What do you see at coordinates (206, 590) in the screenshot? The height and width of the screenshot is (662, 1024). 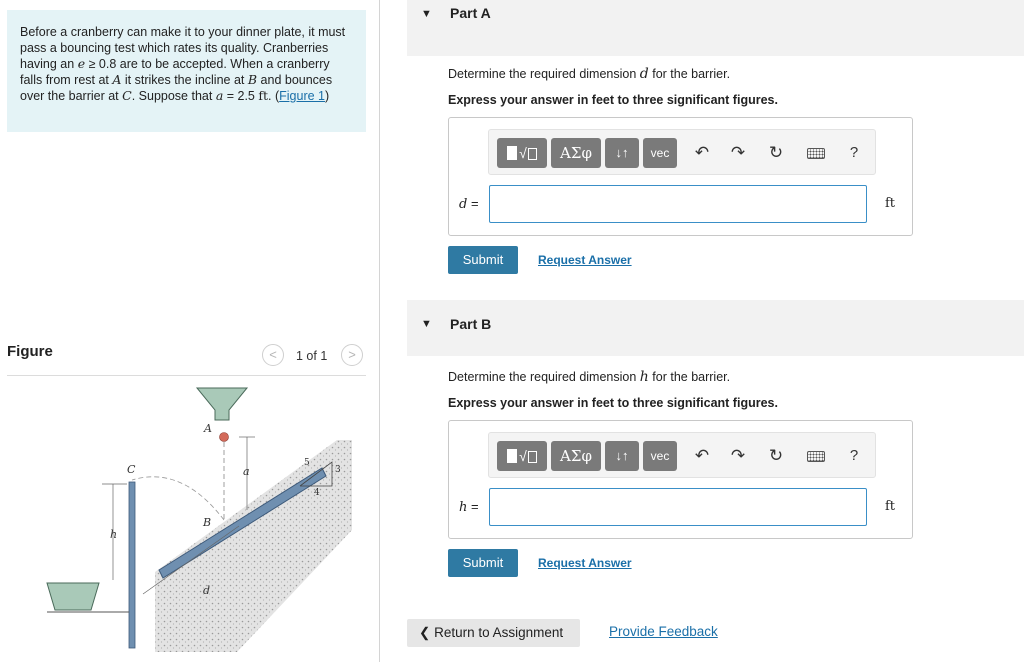 I see `label-d-dim: d` at bounding box center [206, 590].